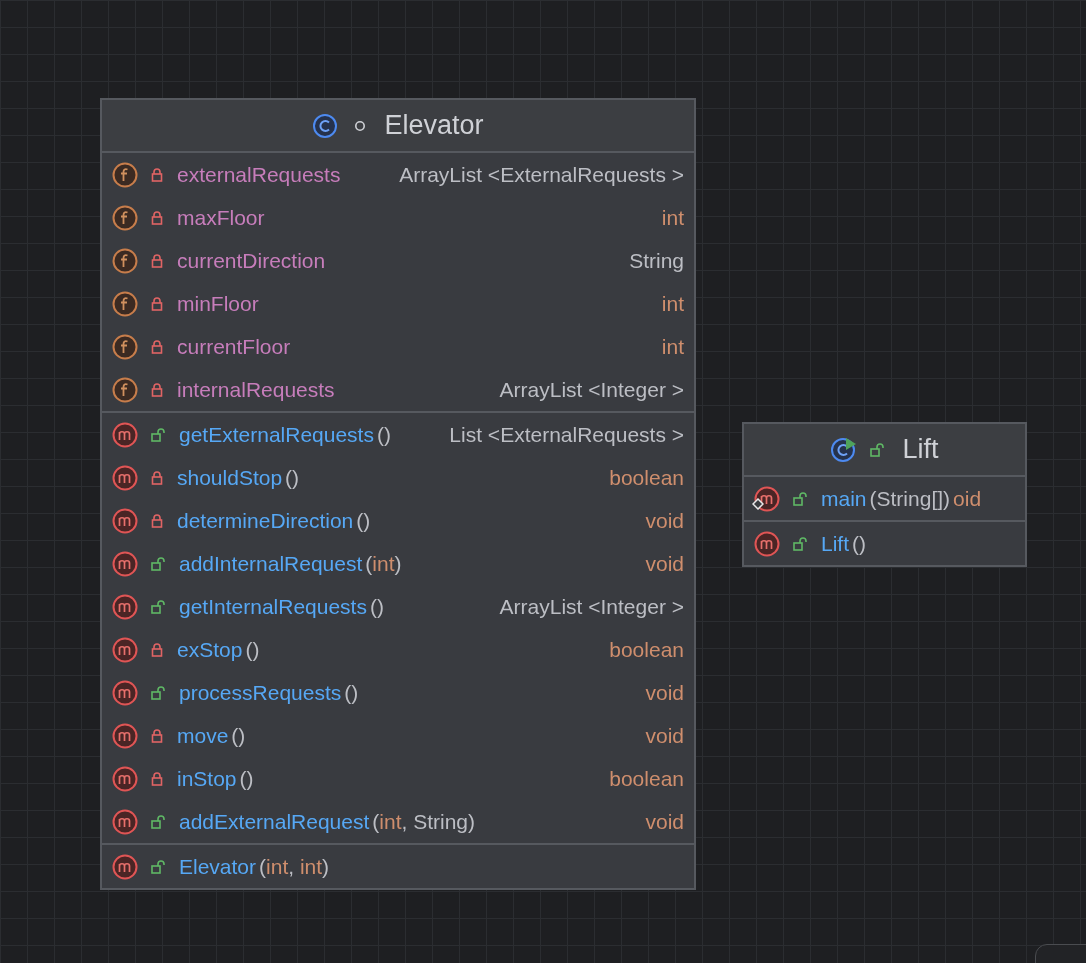  I want to click on method-name: main, so click(844, 498).